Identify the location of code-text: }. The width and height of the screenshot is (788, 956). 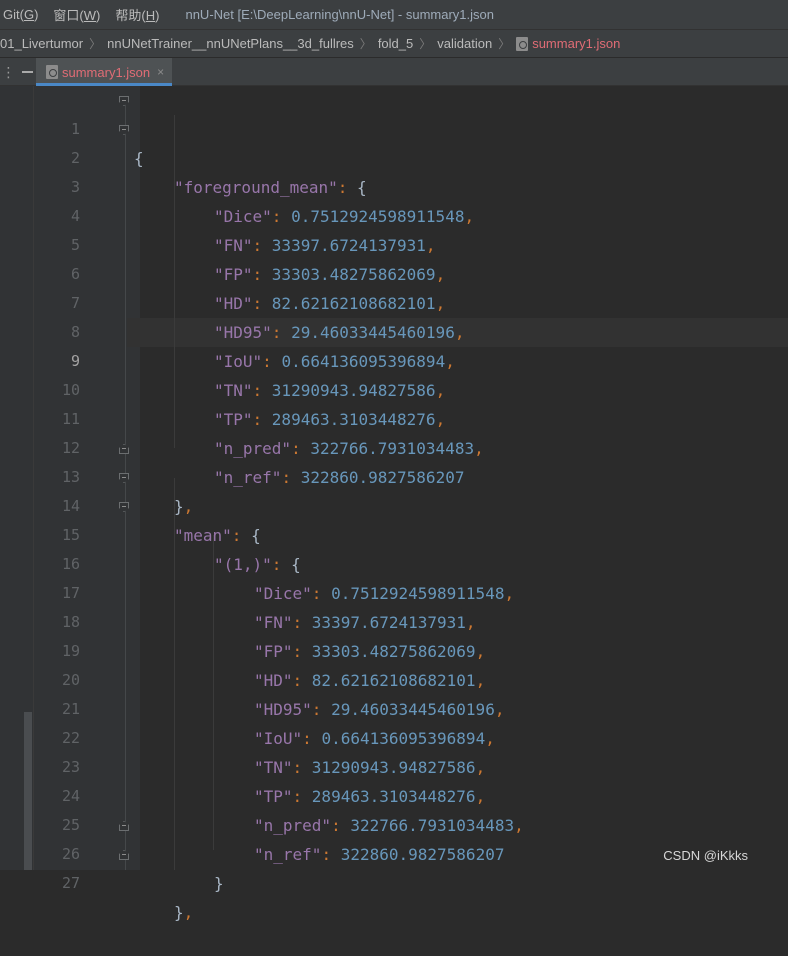
(219, 883).